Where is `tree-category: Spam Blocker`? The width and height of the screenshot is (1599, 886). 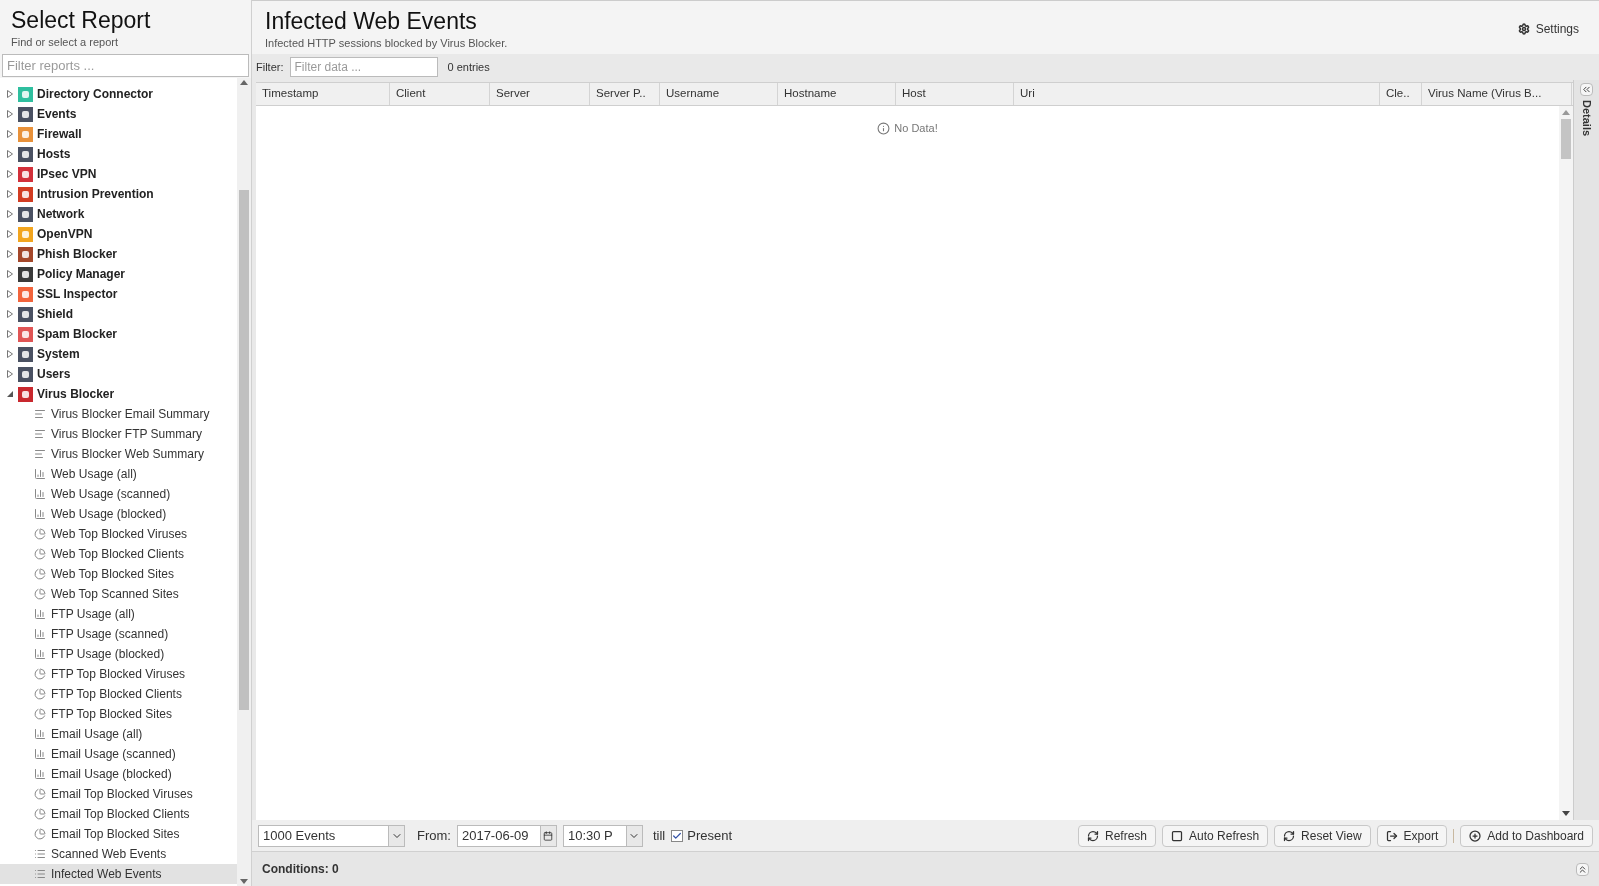 tree-category: Spam Blocker is located at coordinates (77, 334).